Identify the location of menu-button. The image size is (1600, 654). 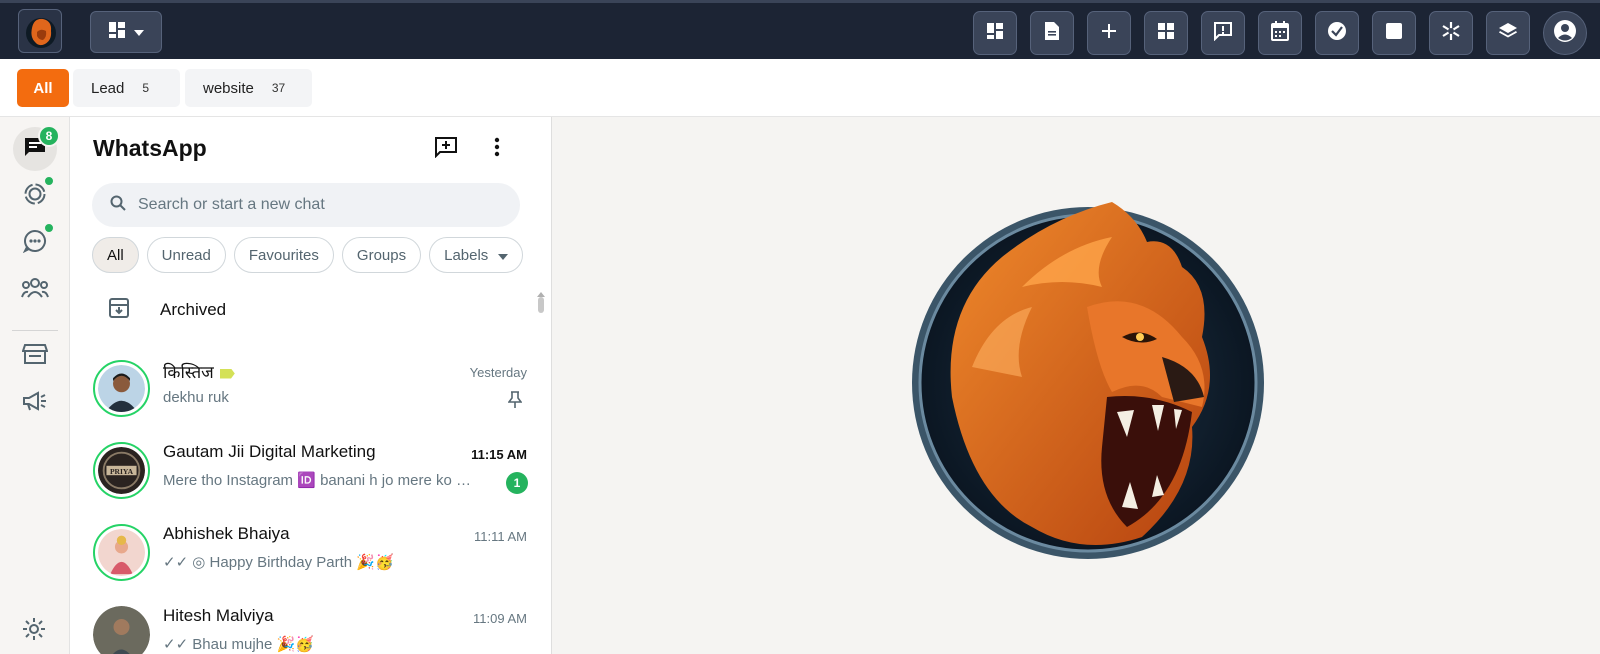
(497, 149).